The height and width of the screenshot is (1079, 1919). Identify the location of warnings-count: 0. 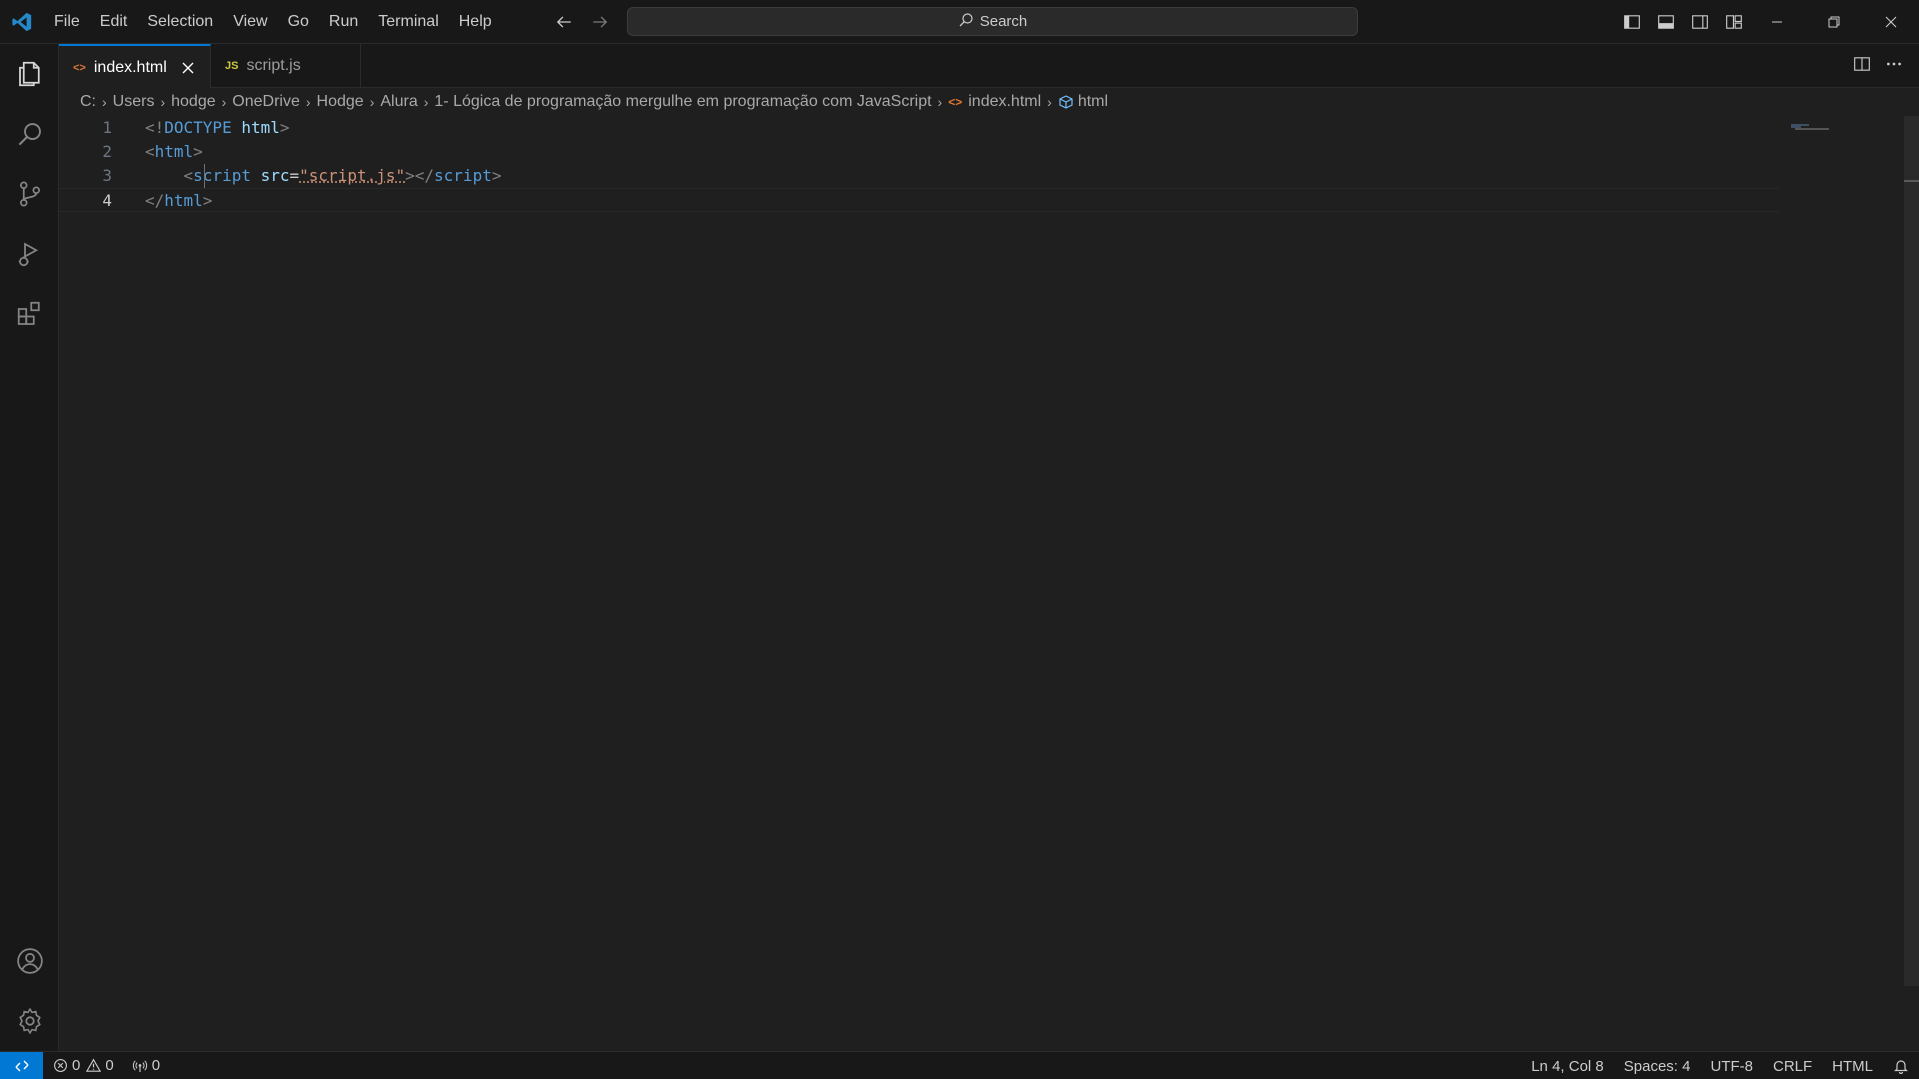
(100, 1065).